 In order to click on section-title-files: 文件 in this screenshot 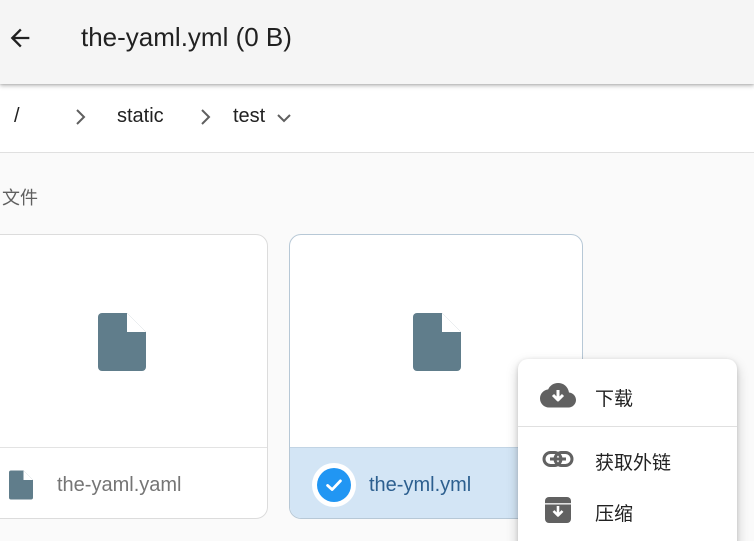, I will do `click(20, 198)`.